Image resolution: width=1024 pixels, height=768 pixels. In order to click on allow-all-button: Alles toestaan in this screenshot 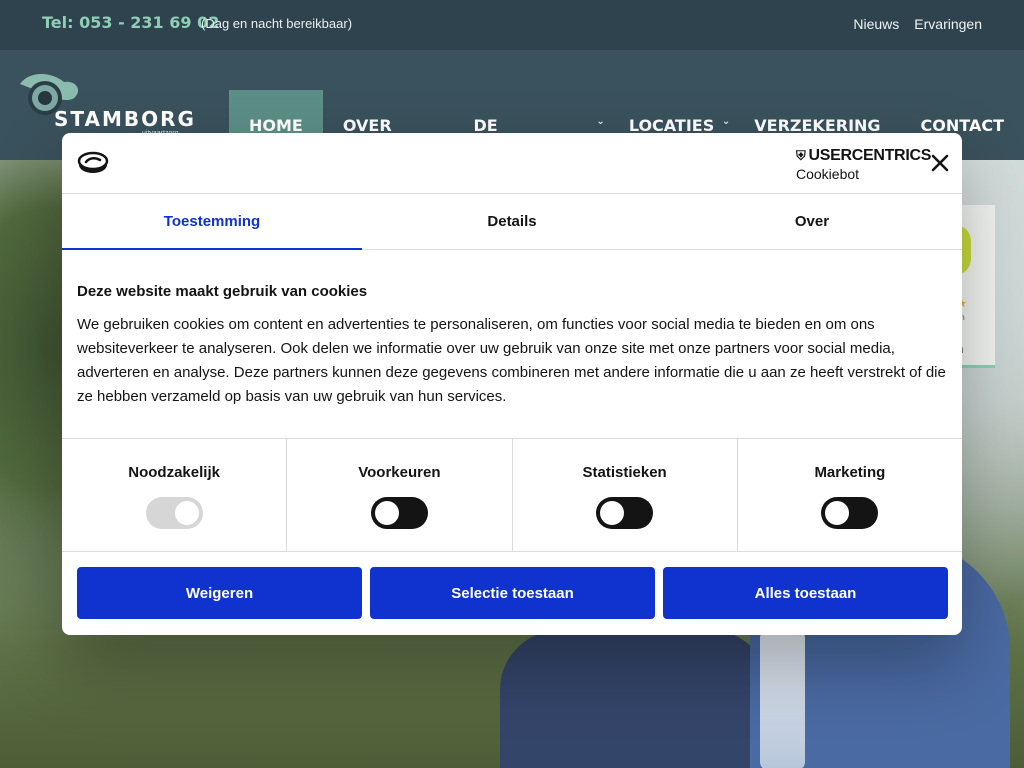, I will do `click(805, 593)`.